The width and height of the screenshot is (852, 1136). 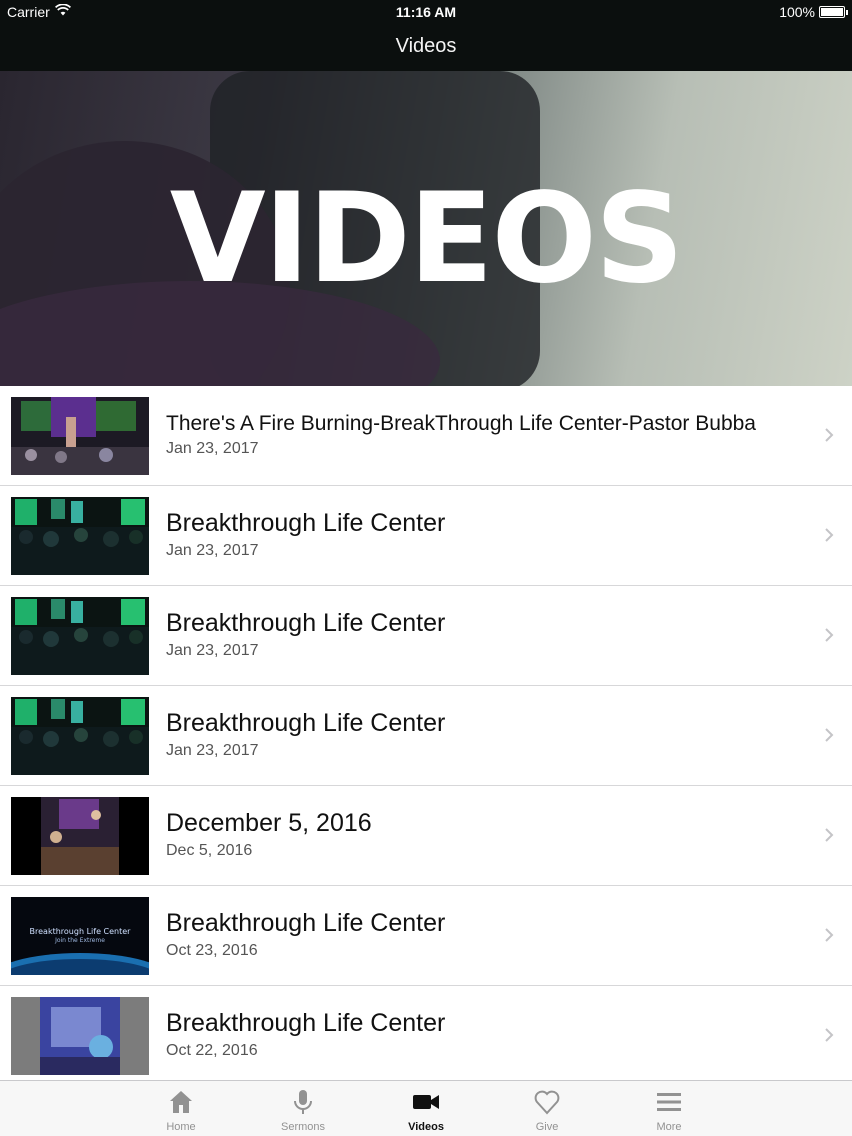 What do you see at coordinates (489, 834) in the screenshot?
I see `video-text: December 5, 2016 Dec 5, 2016` at bounding box center [489, 834].